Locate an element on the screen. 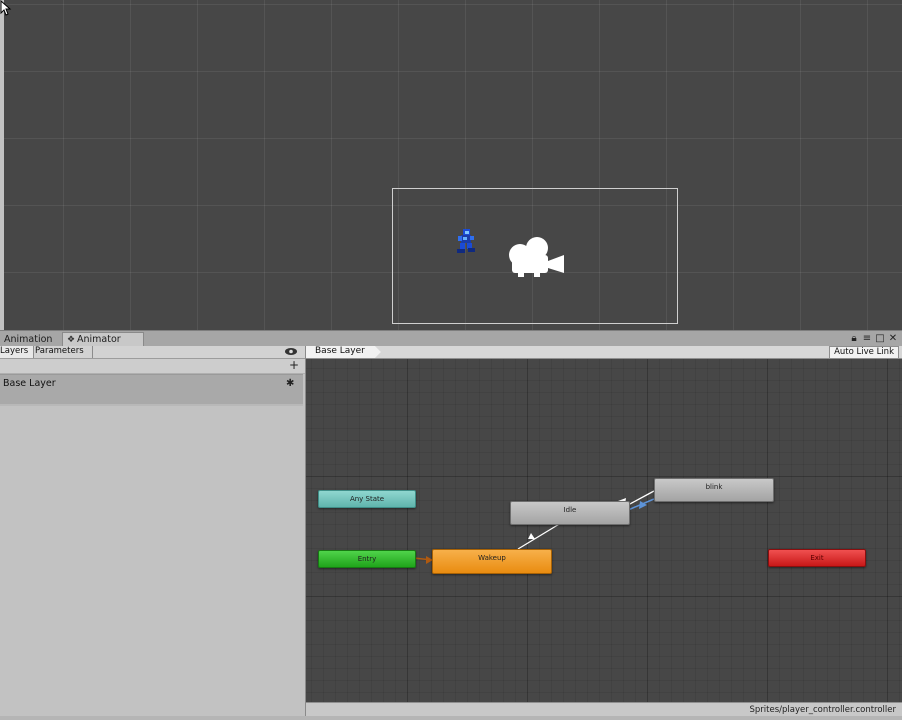  state-exit: Exit is located at coordinates (817, 558).